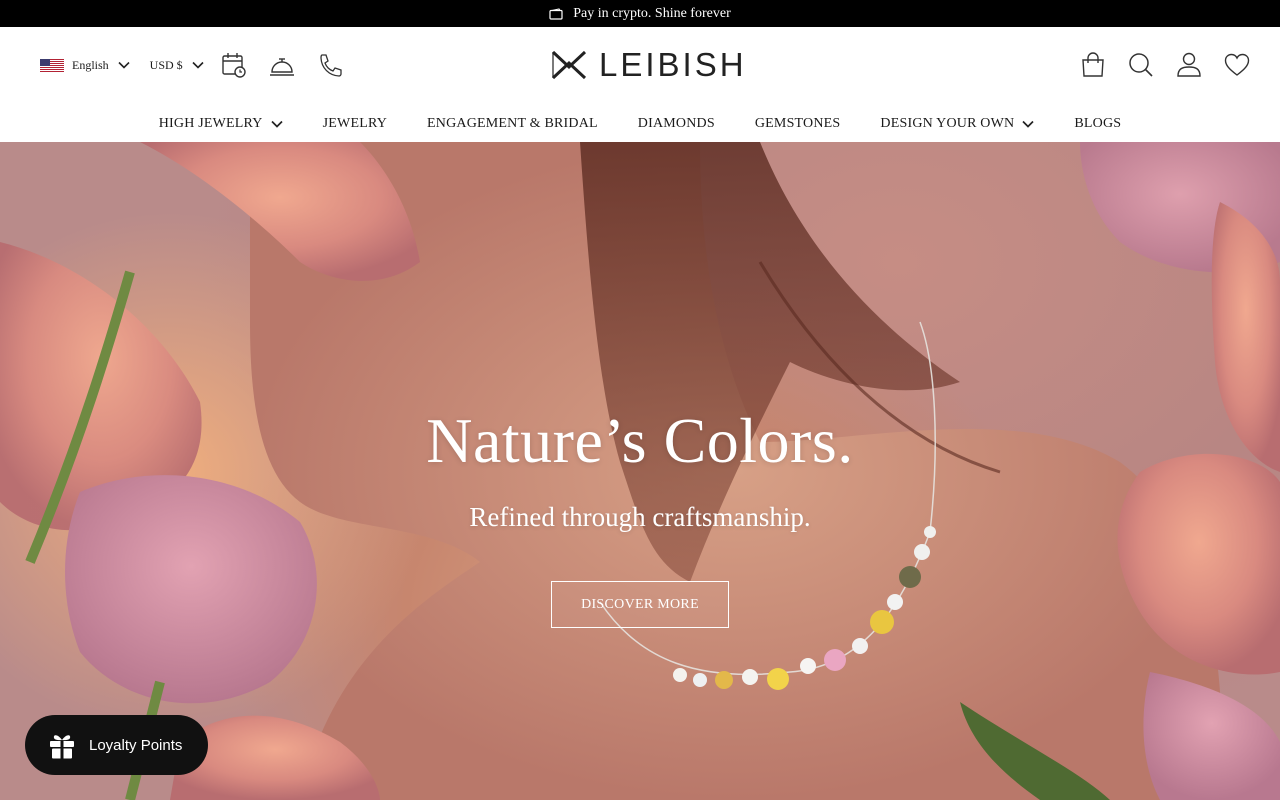 Image resolution: width=1280 pixels, height=800 pixels. I want to click on language-selector: English, so click(85, 65).